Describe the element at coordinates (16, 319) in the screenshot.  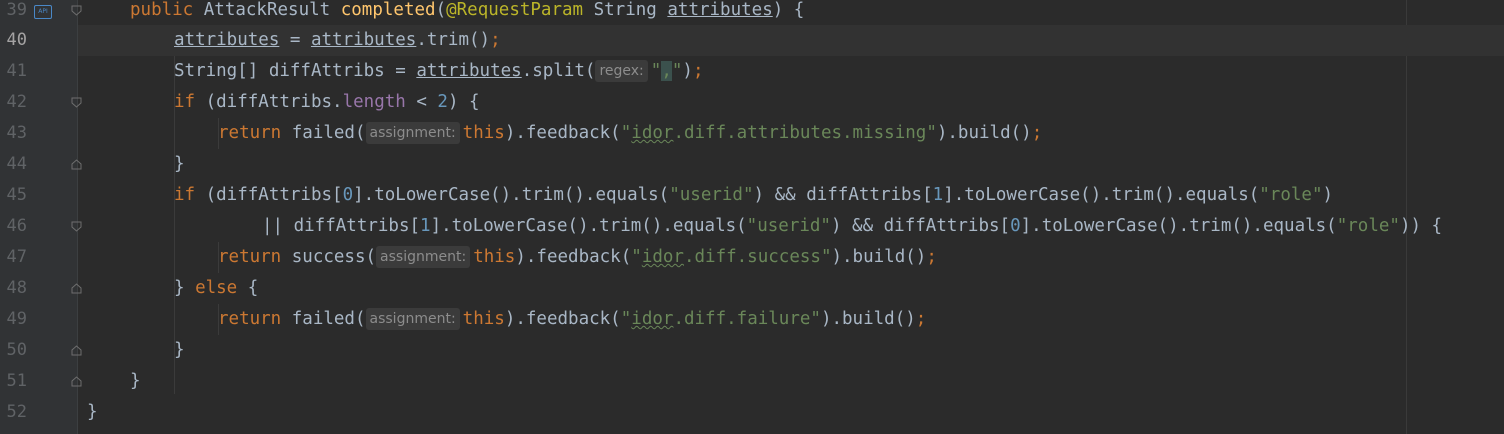
I see `line-number: 49` at that location.